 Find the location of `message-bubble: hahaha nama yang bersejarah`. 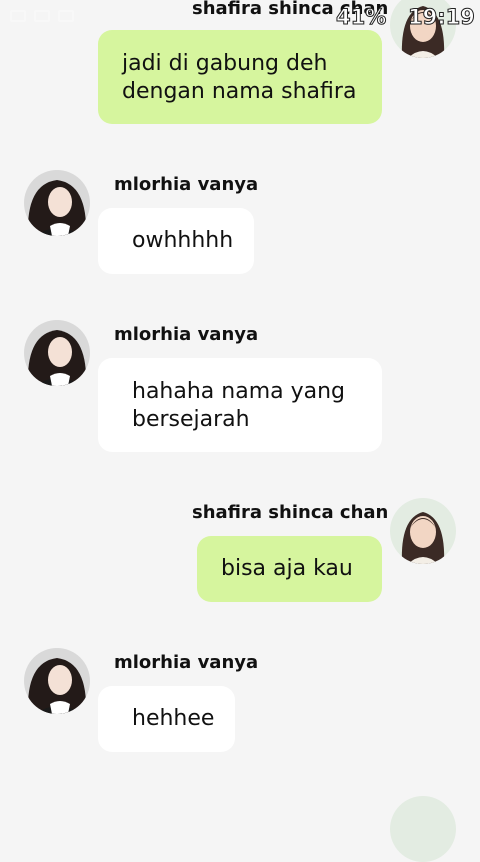

message-bubble: hahaha nama yang bersejarah is located at coordinates (240, 405).